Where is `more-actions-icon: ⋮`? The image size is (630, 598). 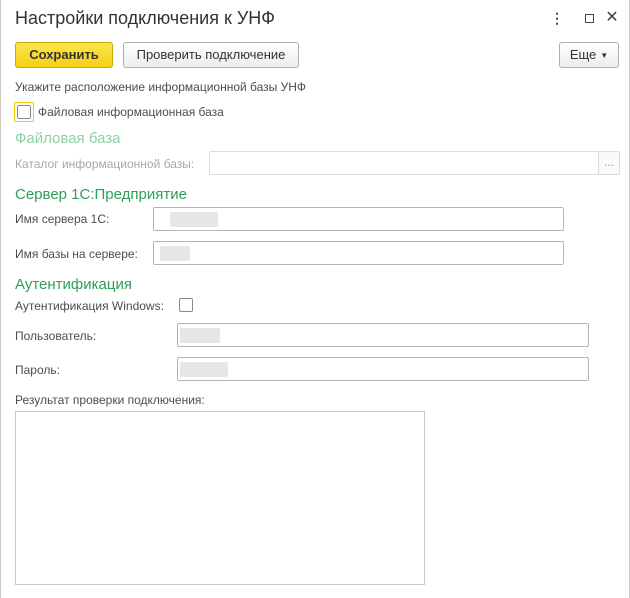
more-actions-icon: ⋮ is located at coordinates (557, 18).